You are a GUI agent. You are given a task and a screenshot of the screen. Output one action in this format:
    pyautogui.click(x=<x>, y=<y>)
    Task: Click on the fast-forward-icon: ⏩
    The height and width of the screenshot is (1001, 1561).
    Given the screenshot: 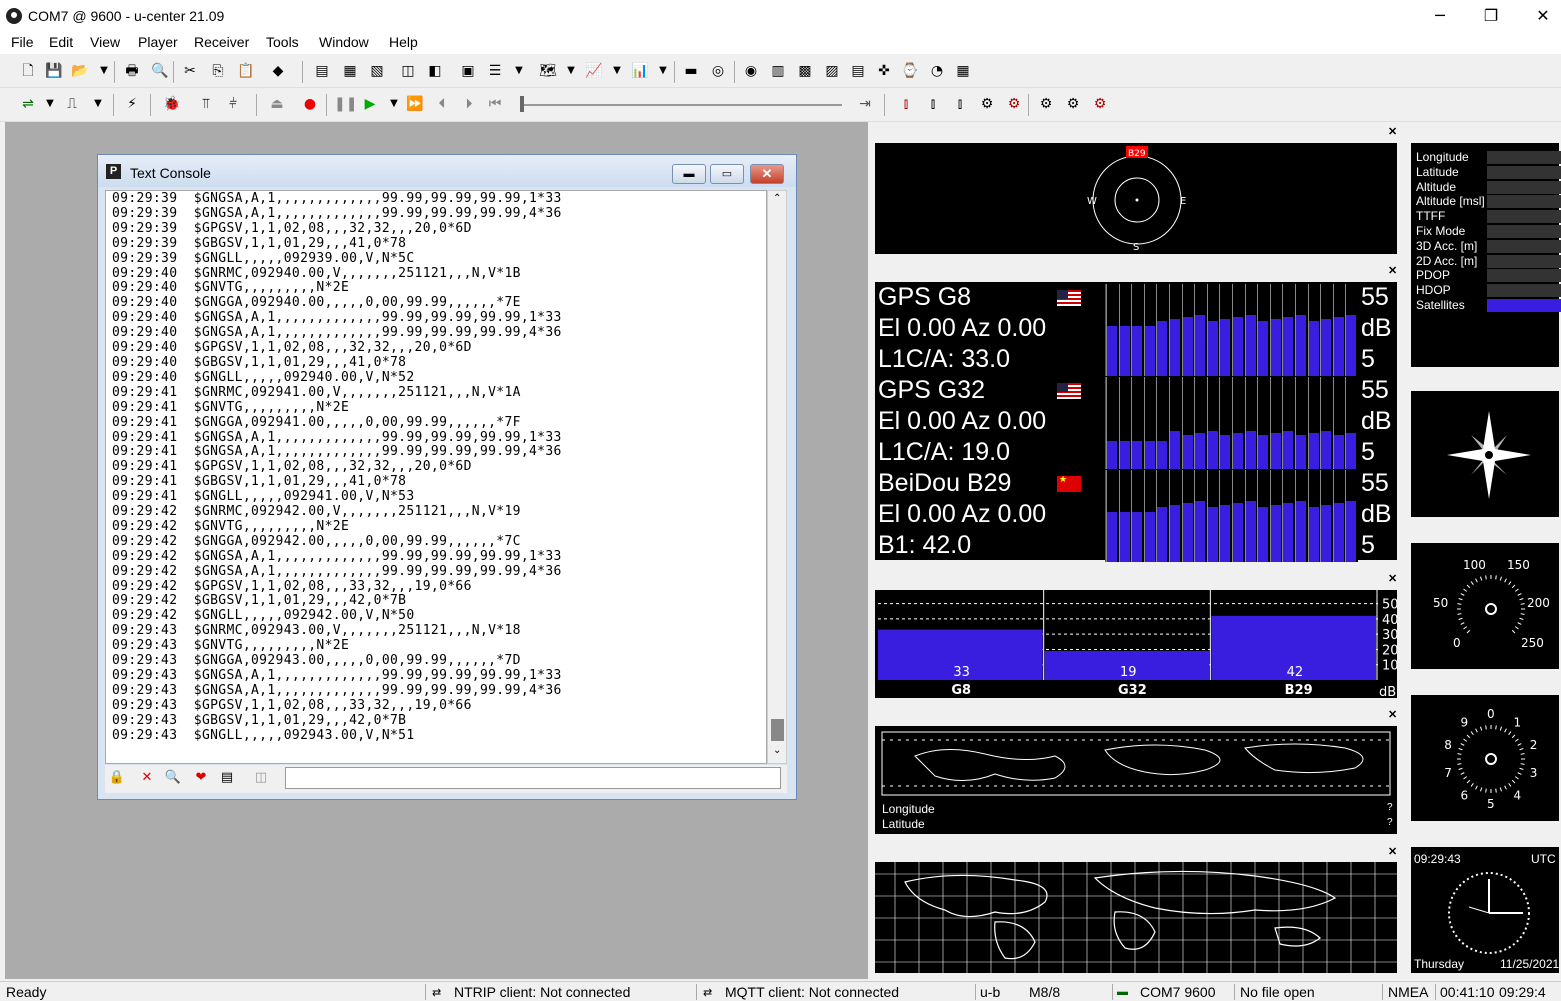 What is the action you would take?
    pyautogui.click(x=415, y=104)
    